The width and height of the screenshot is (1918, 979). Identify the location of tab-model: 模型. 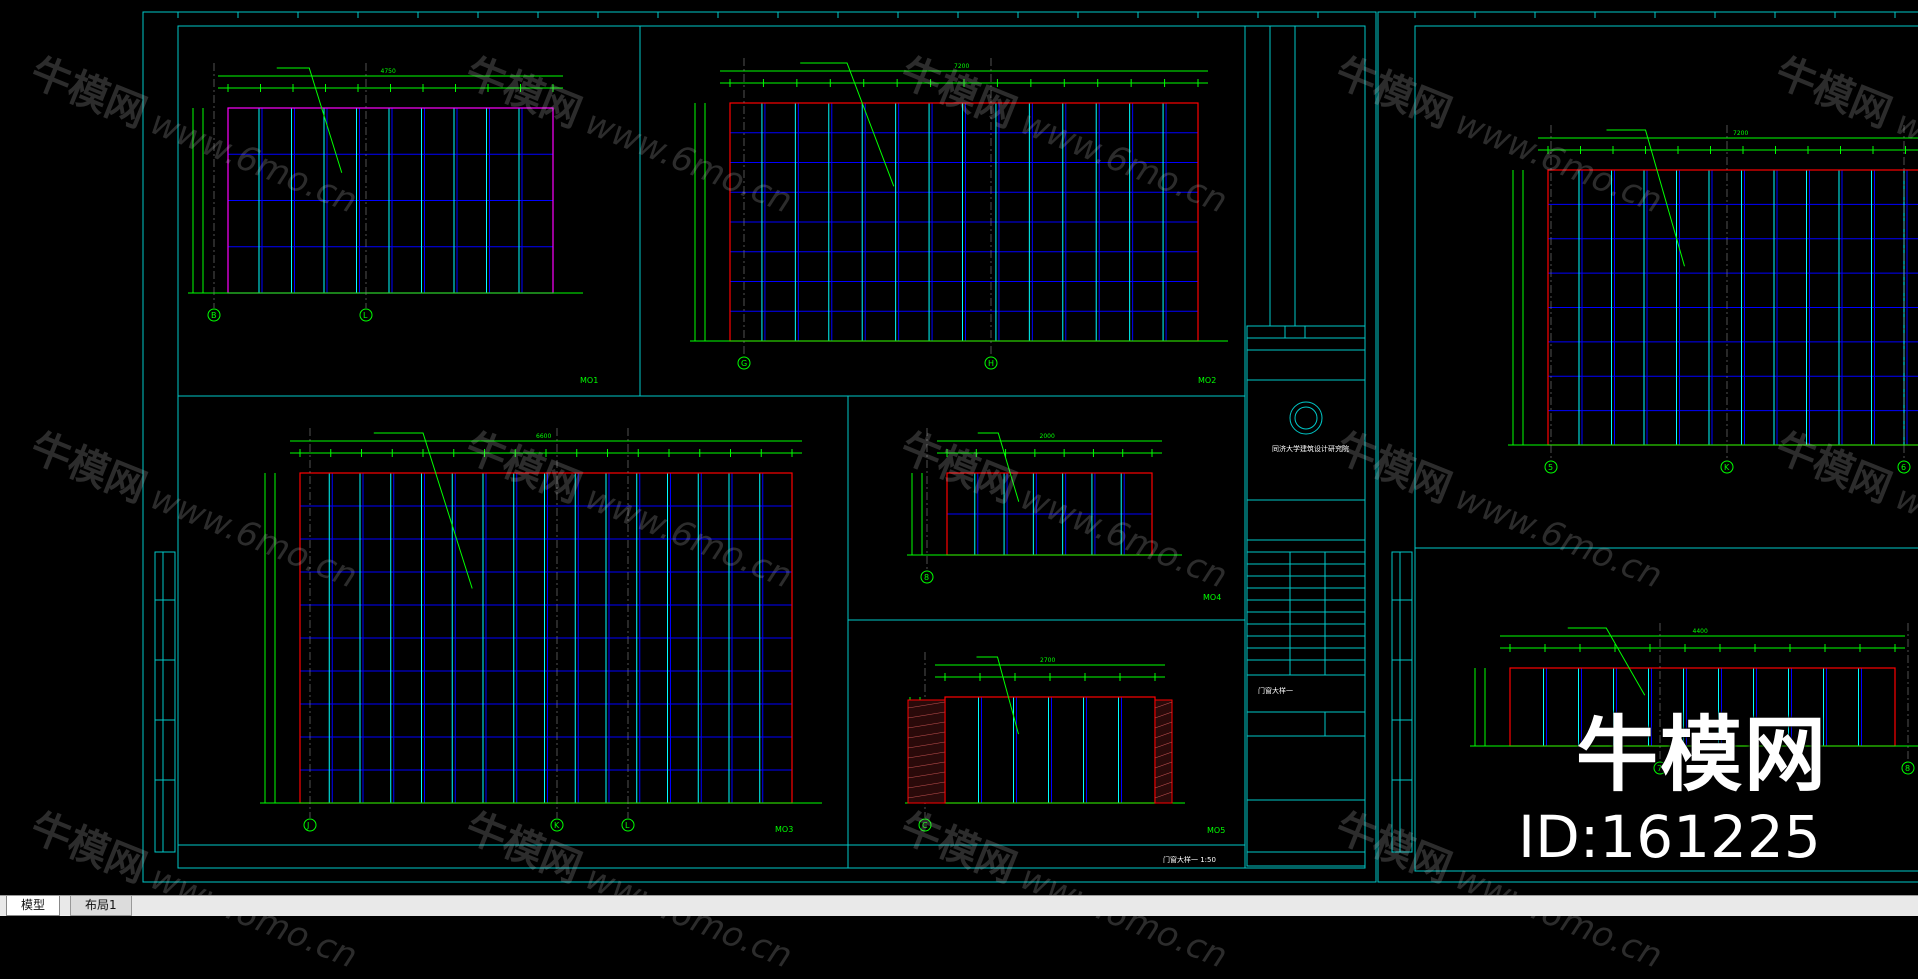
(33, 906).